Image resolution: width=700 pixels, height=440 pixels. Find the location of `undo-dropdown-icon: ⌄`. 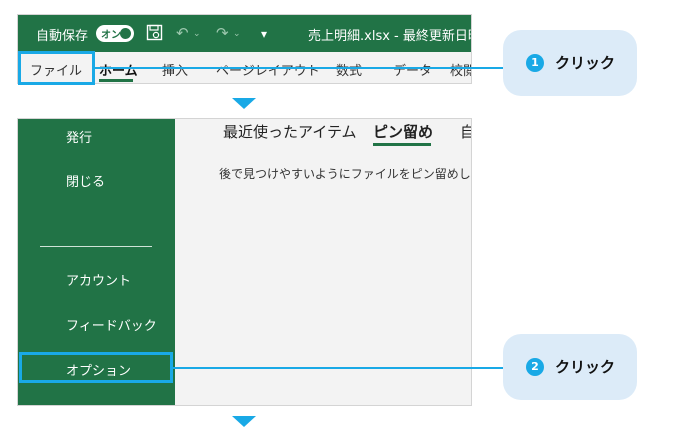

undo-dropdown-icon: ⌄ is located at coordinates (197, 34).